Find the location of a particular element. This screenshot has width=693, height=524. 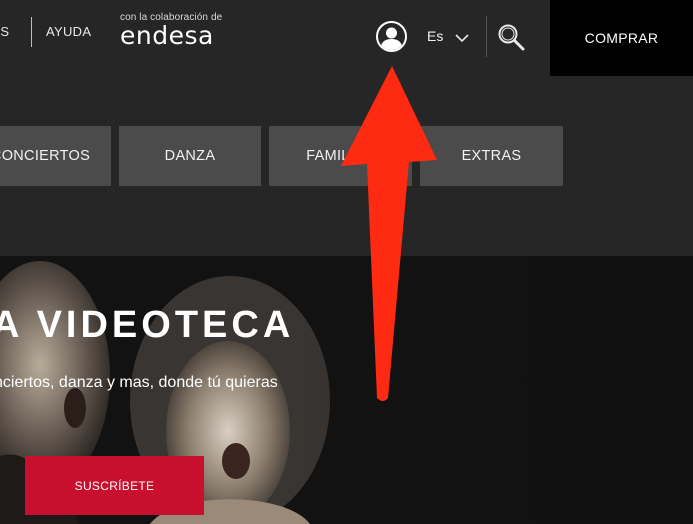

sponsor-block: con la colaboración de endesa is located at coordinates (171, 31).